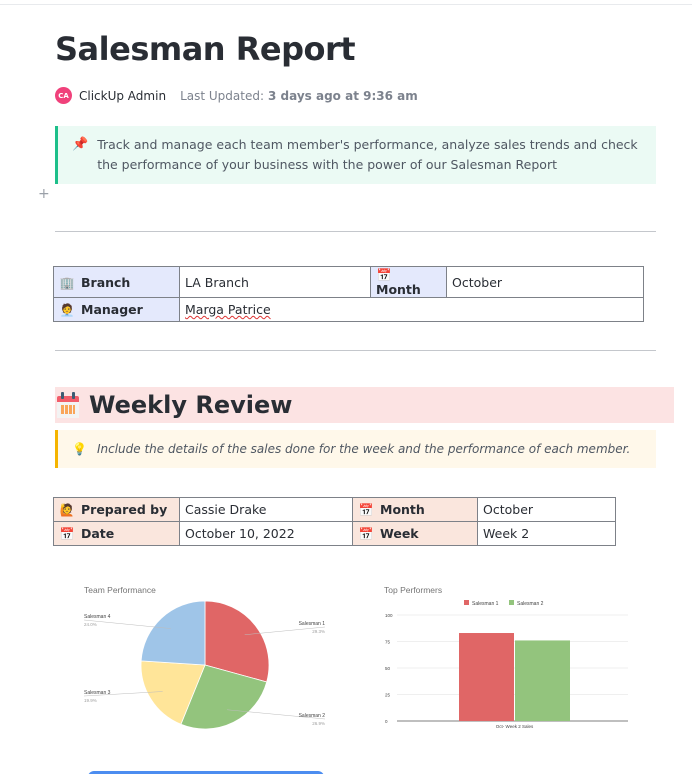 This screenshot has width=692, height=774. I want to click on pie-label-percent: 29.3%, so click(318, 631).